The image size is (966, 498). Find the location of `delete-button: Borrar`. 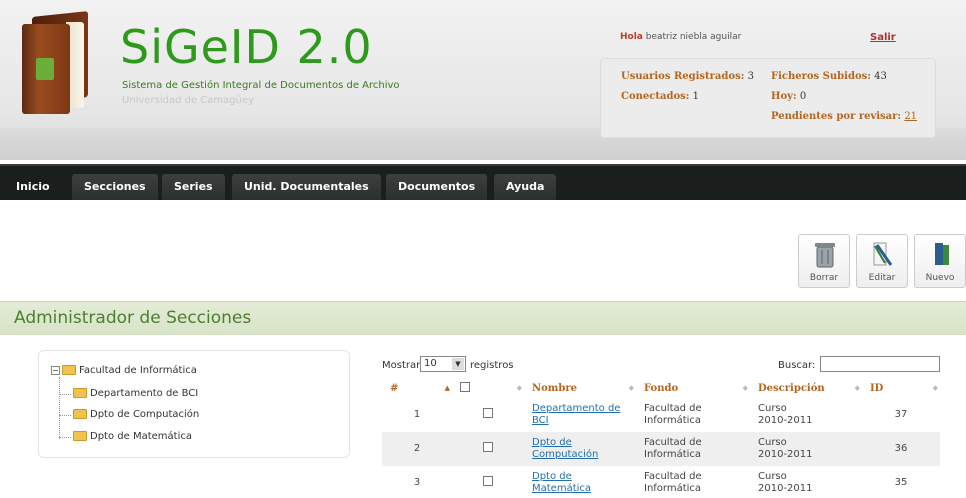

delete-button: Borrar is located at coordinates (824, 261).